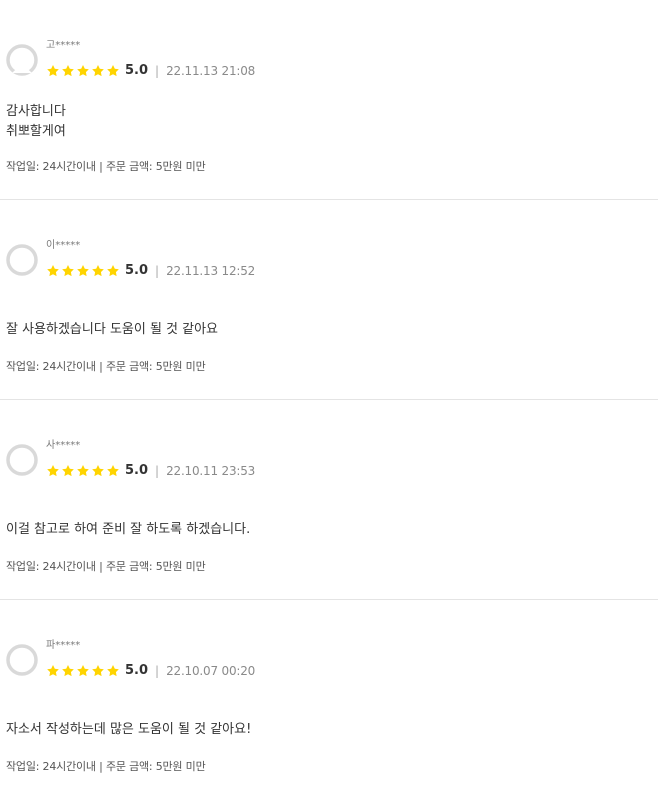 The height and width of the screenshot is (810, 658). Describe the element at coordinates (36, 111) in the screenshot. I see `review-text-line: 감사합니다` at that location.